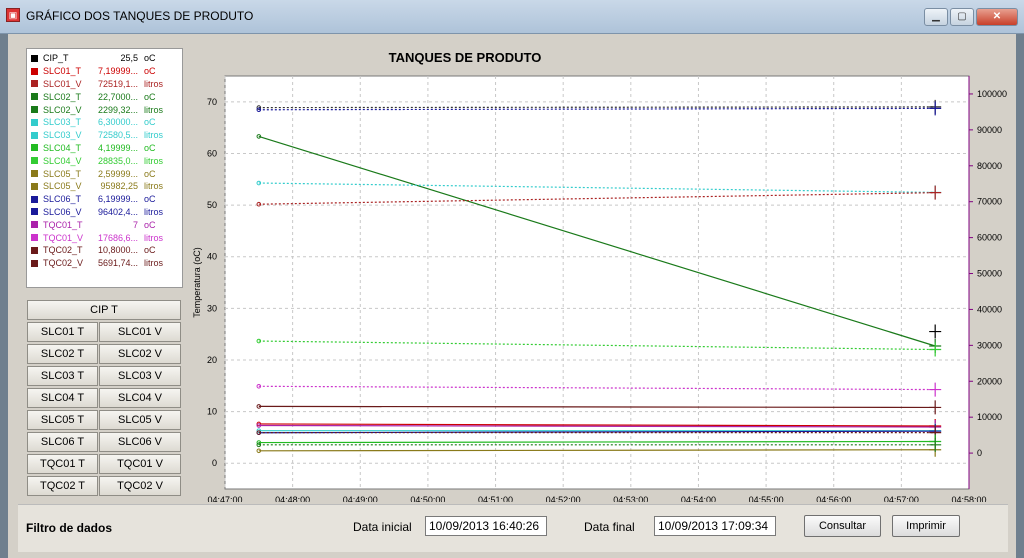  What do you see at coordinates (62, 420) in the screenshot?
I see `series-t-button: SLC05 T` at bounding box center [62, 420].